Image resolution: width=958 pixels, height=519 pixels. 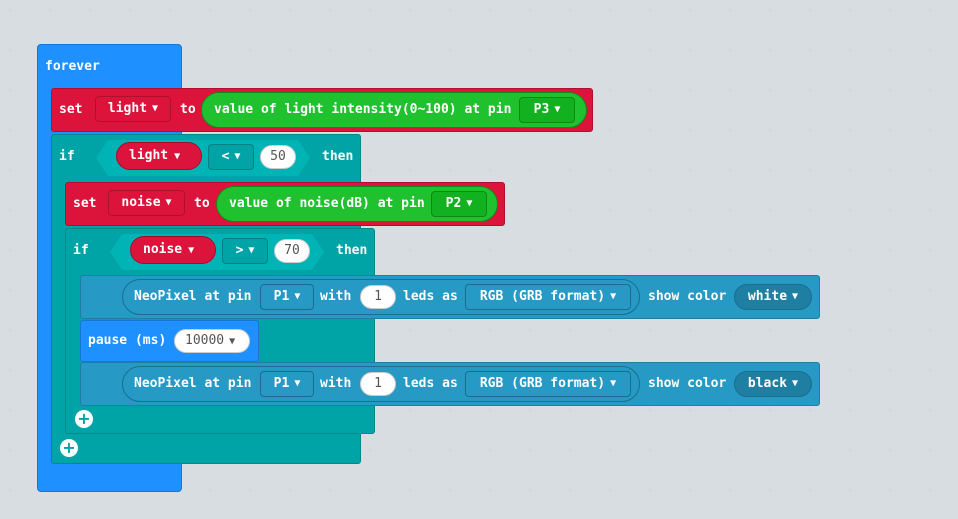 I want to click on color-dropdown-white: white ▼, so click(x=773, y=297).